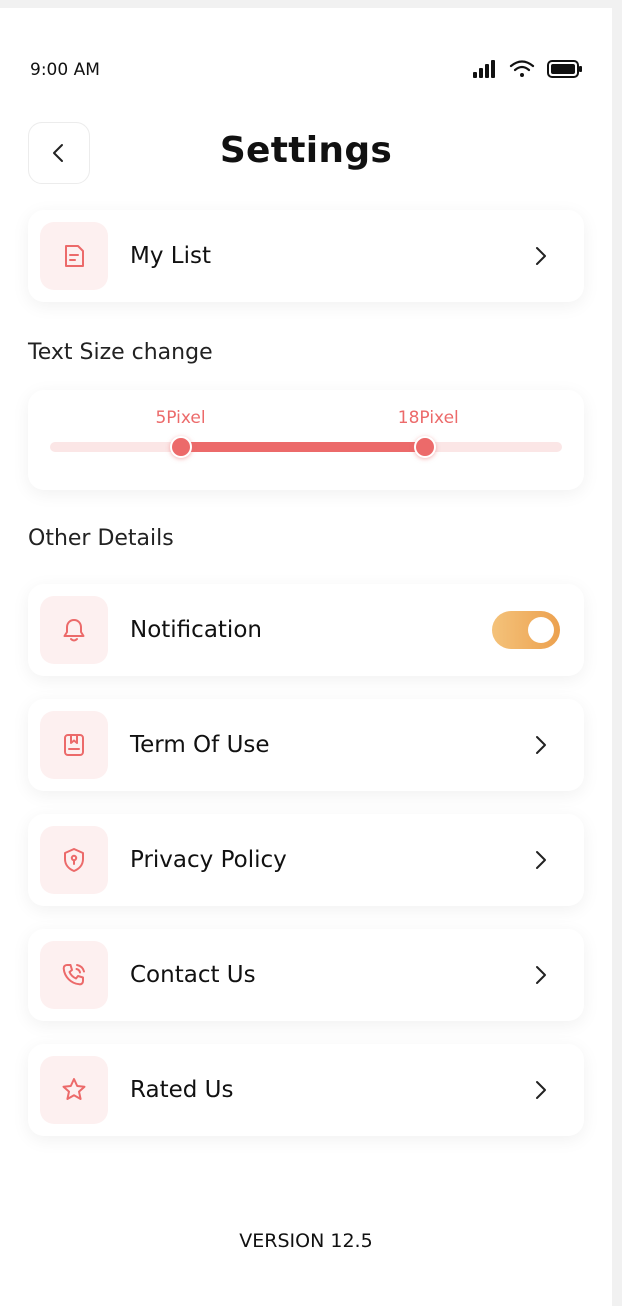  Describe the element at coordinates (101, 538) in the screenshot. I see `other-details-section-title: Other Details` at that location.